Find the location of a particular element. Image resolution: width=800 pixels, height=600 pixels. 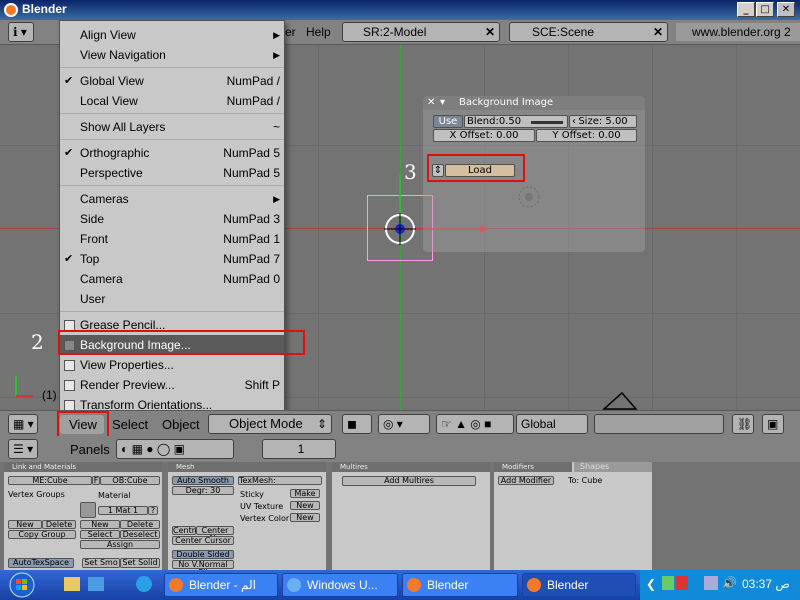

menu-item-front: Front NumPad 1 is located at coordinates (172, 239).